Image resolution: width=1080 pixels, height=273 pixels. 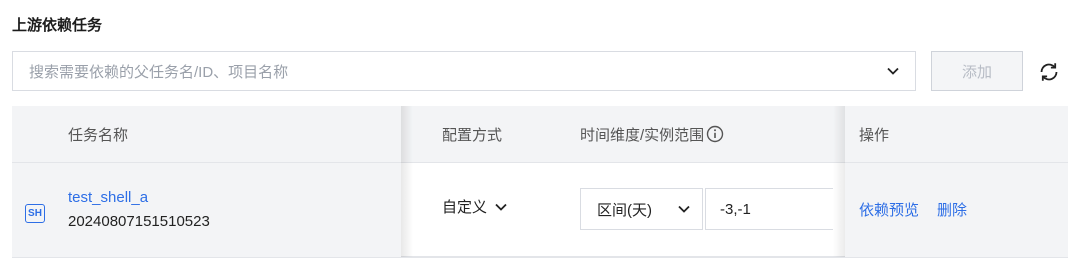 I want to click on fixed-column-shadow-left, so click(x=407, y=181).